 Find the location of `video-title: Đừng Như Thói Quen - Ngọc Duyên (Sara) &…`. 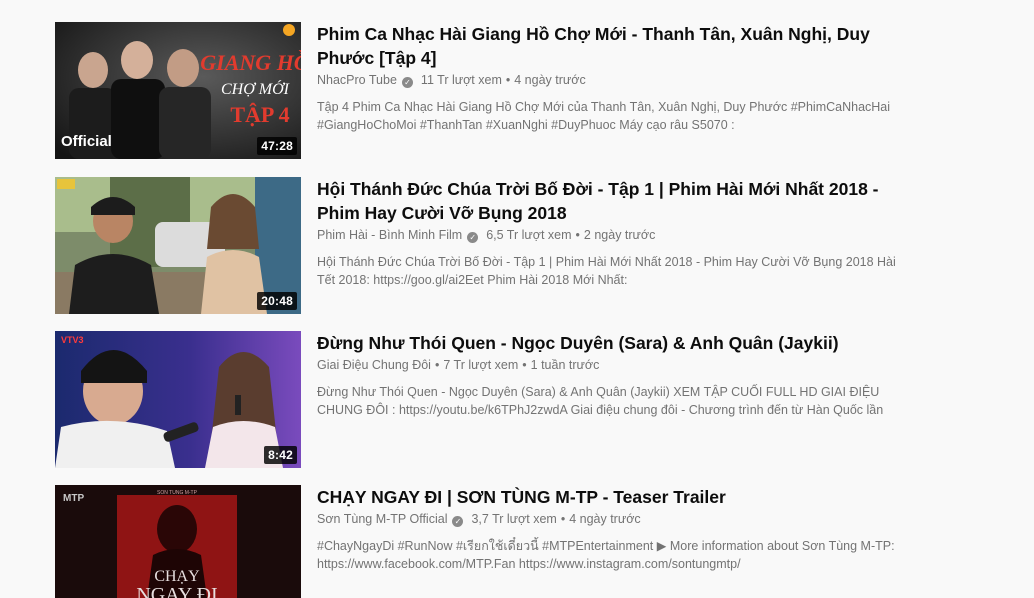

video-title: Đừng Như Thói Quen - Ngọc Duyên (Sara) &… is located at coordinates (617, 343).